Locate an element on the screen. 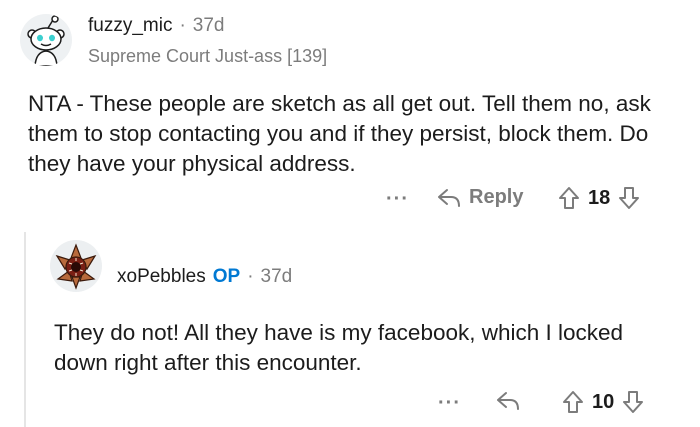  reply-vote-controls: 10 is located at coordinates (603, 402).